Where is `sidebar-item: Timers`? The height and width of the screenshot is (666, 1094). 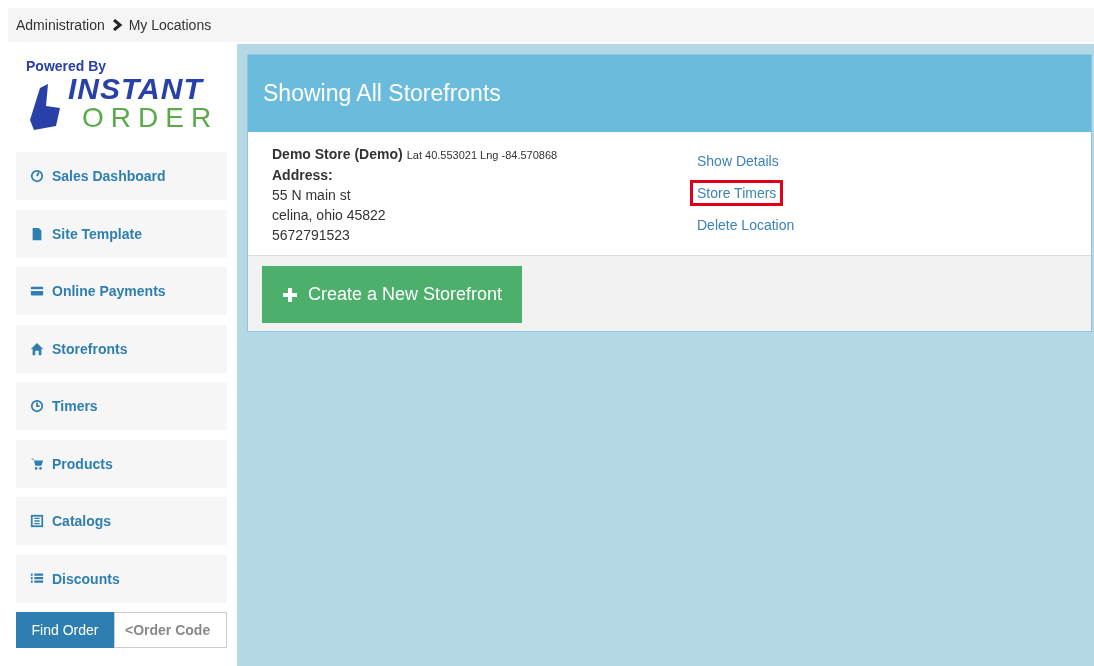 sidebar-item: Timers is located at coordinates (121, 406).